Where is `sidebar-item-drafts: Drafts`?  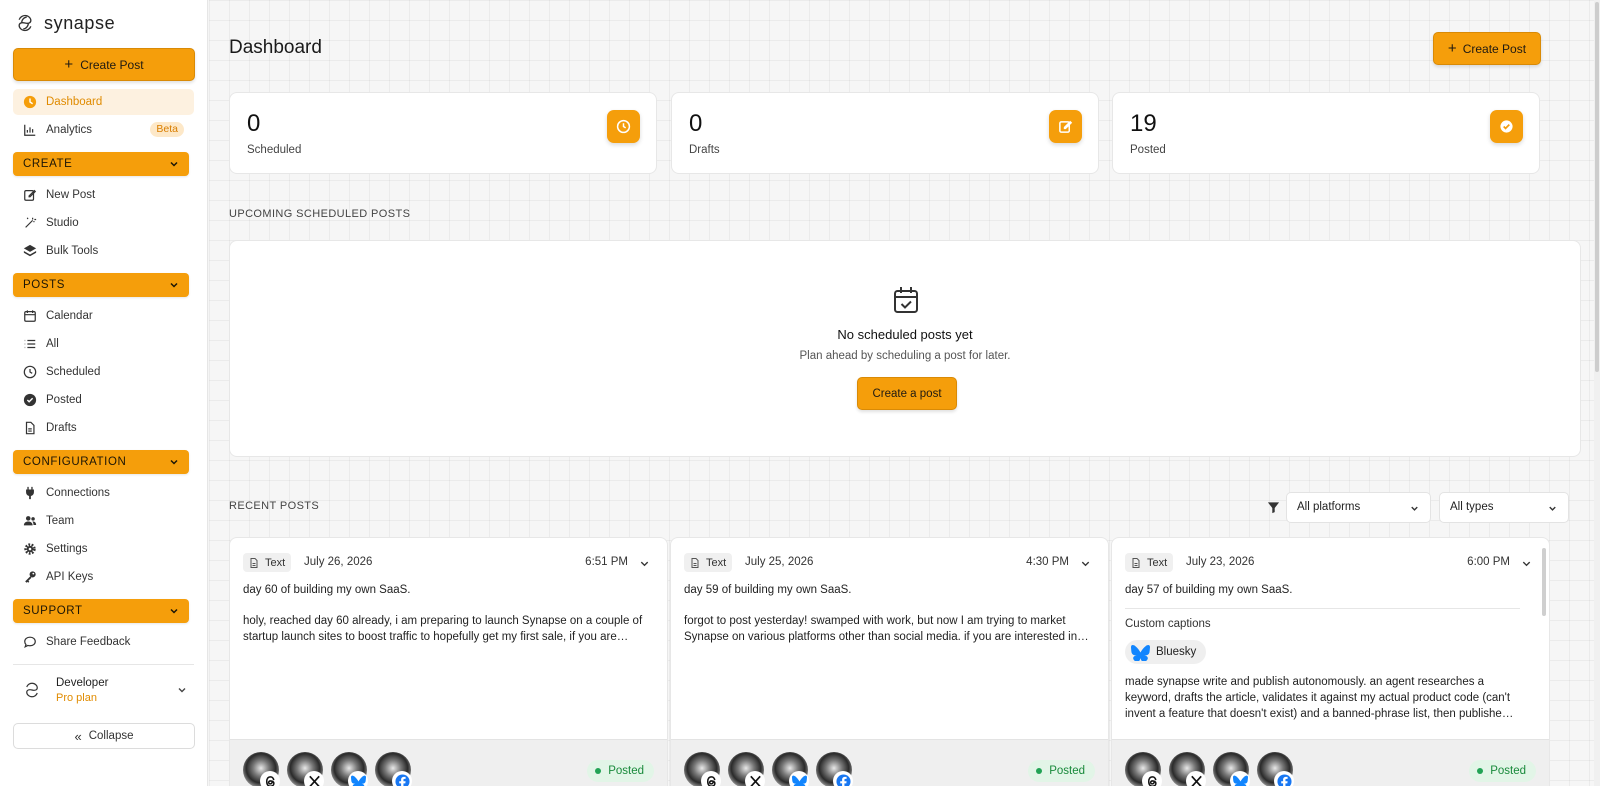 sidebar-item-drafts: Drafts is located at coordinates (103, 428).